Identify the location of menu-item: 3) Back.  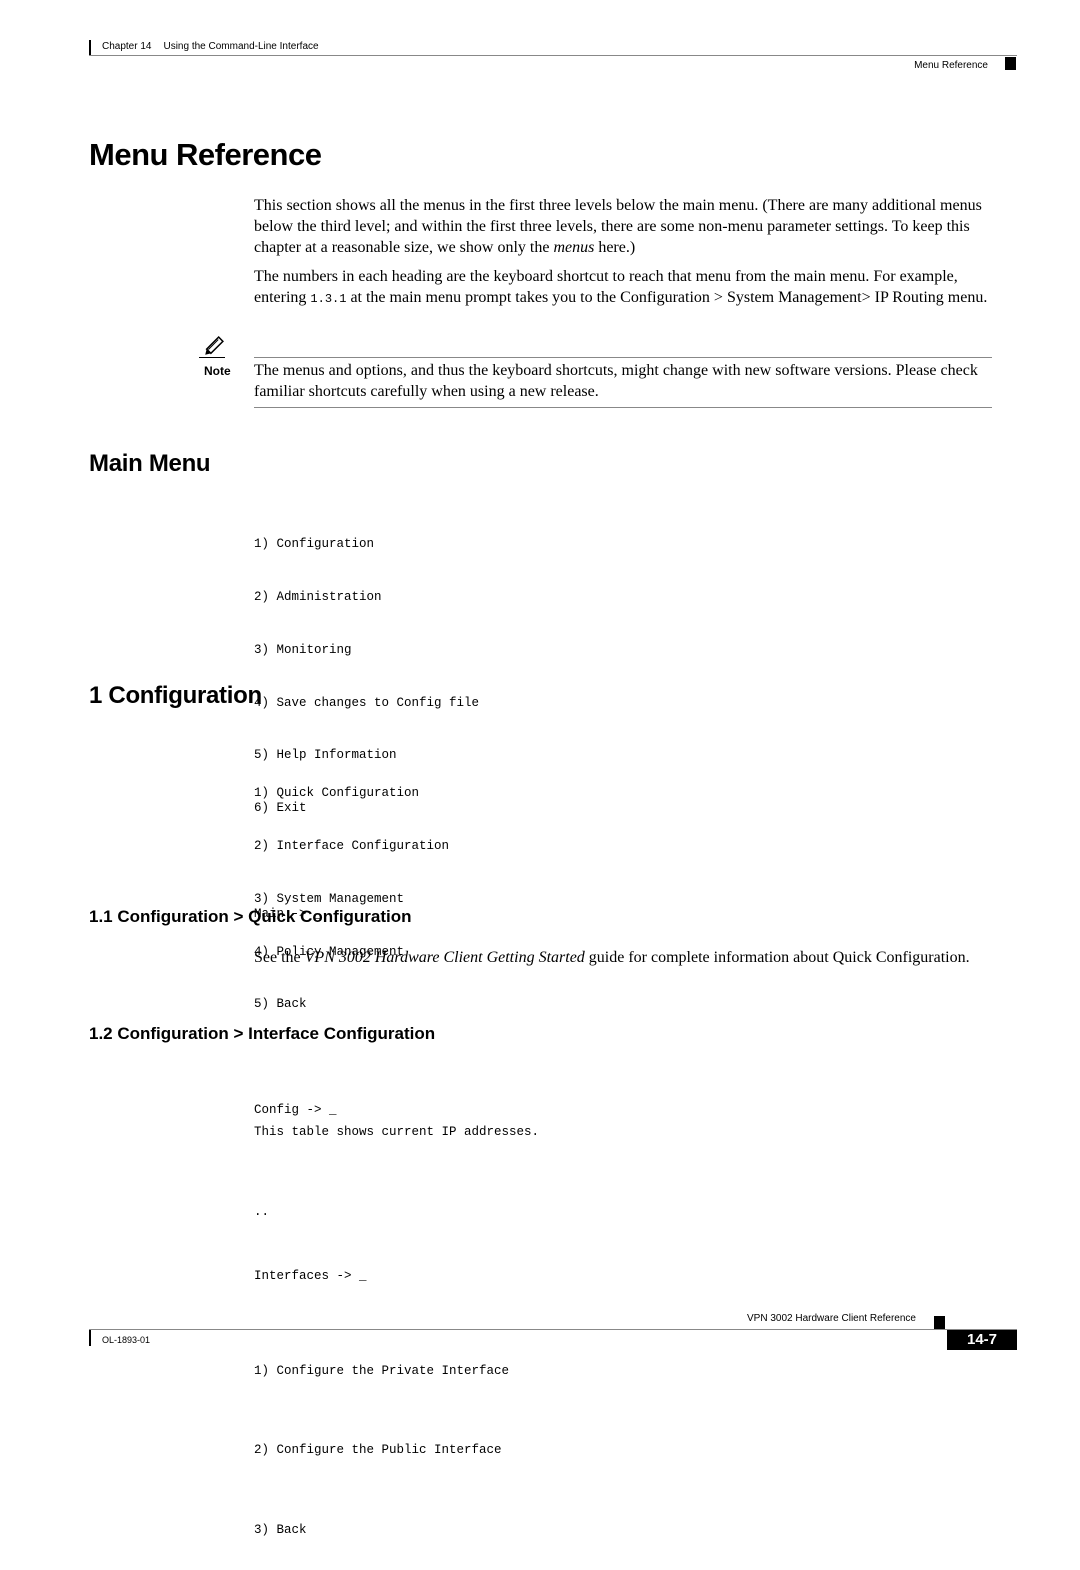
(280, 1529).